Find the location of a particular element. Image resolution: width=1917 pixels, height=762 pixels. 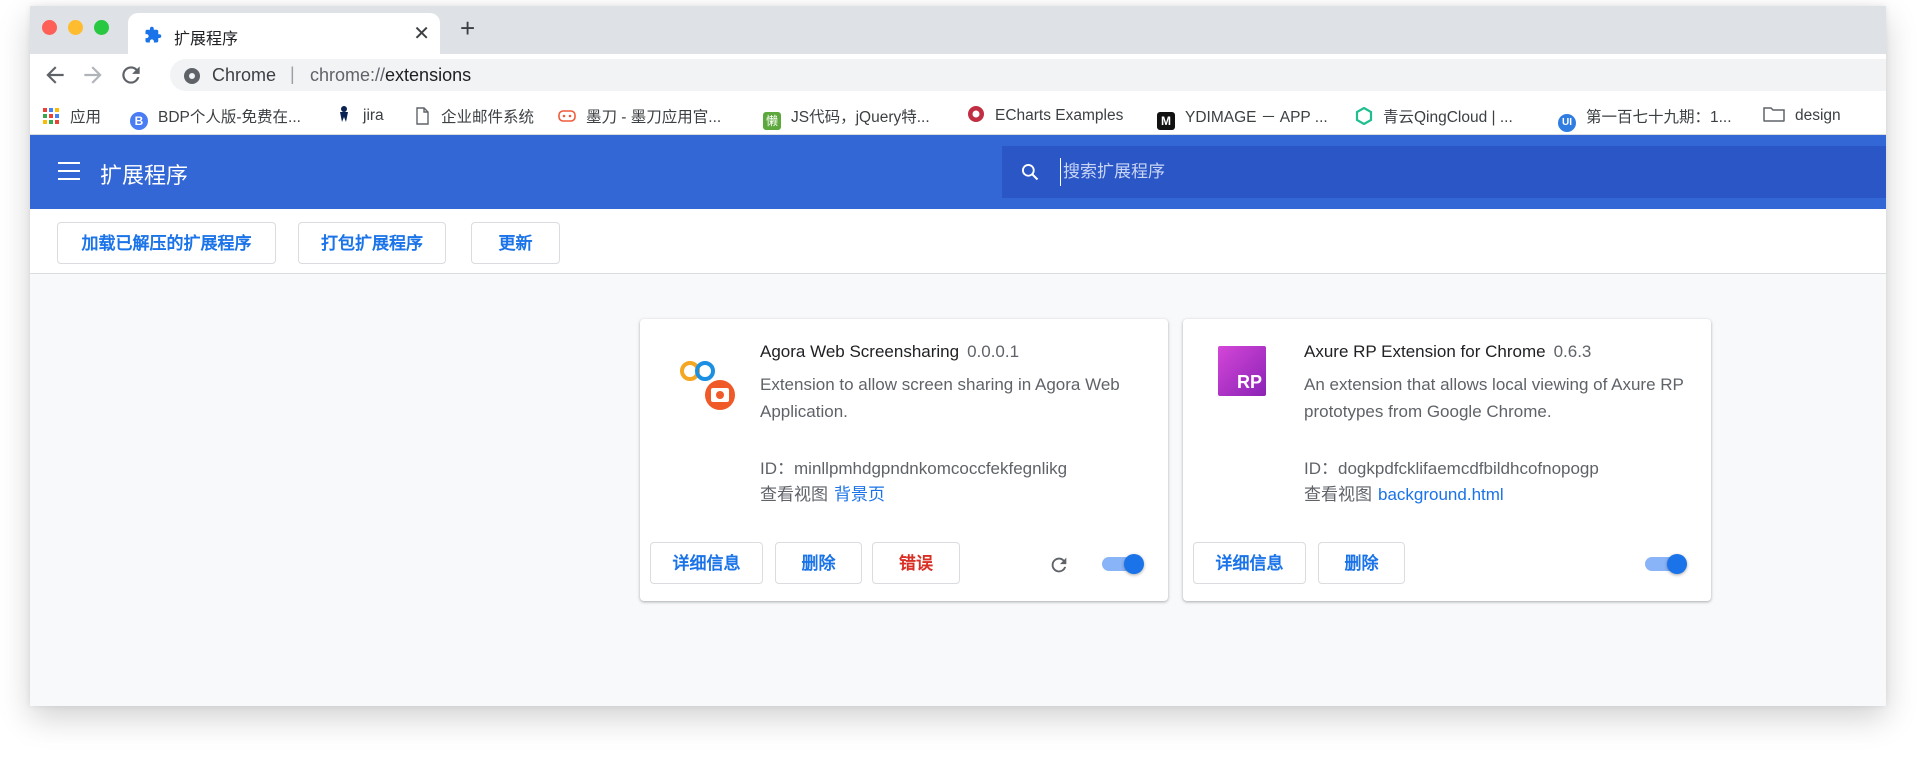

bookmark-jira: jira is located at coordinates (359, 116).